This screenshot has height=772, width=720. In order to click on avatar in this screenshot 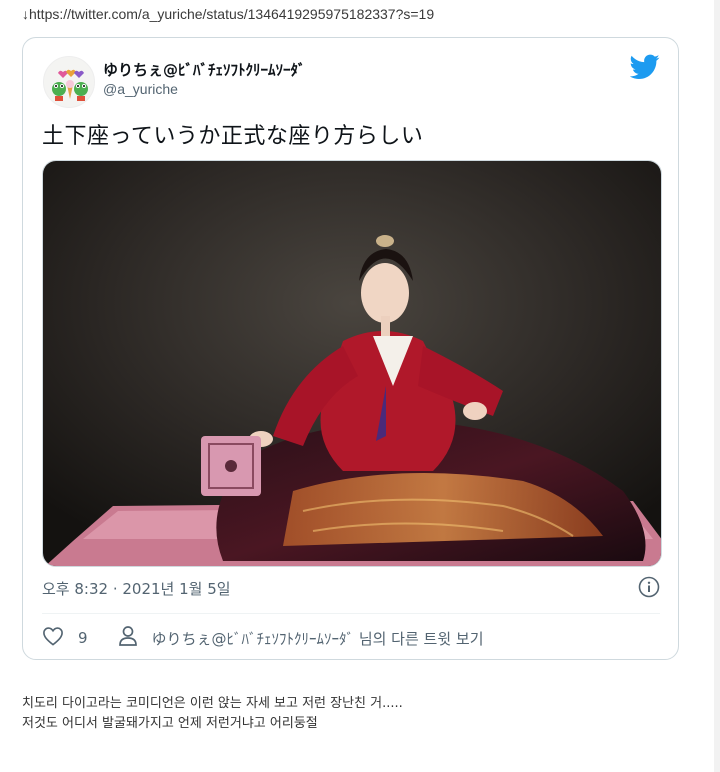, I will do `click(69, 82)`.